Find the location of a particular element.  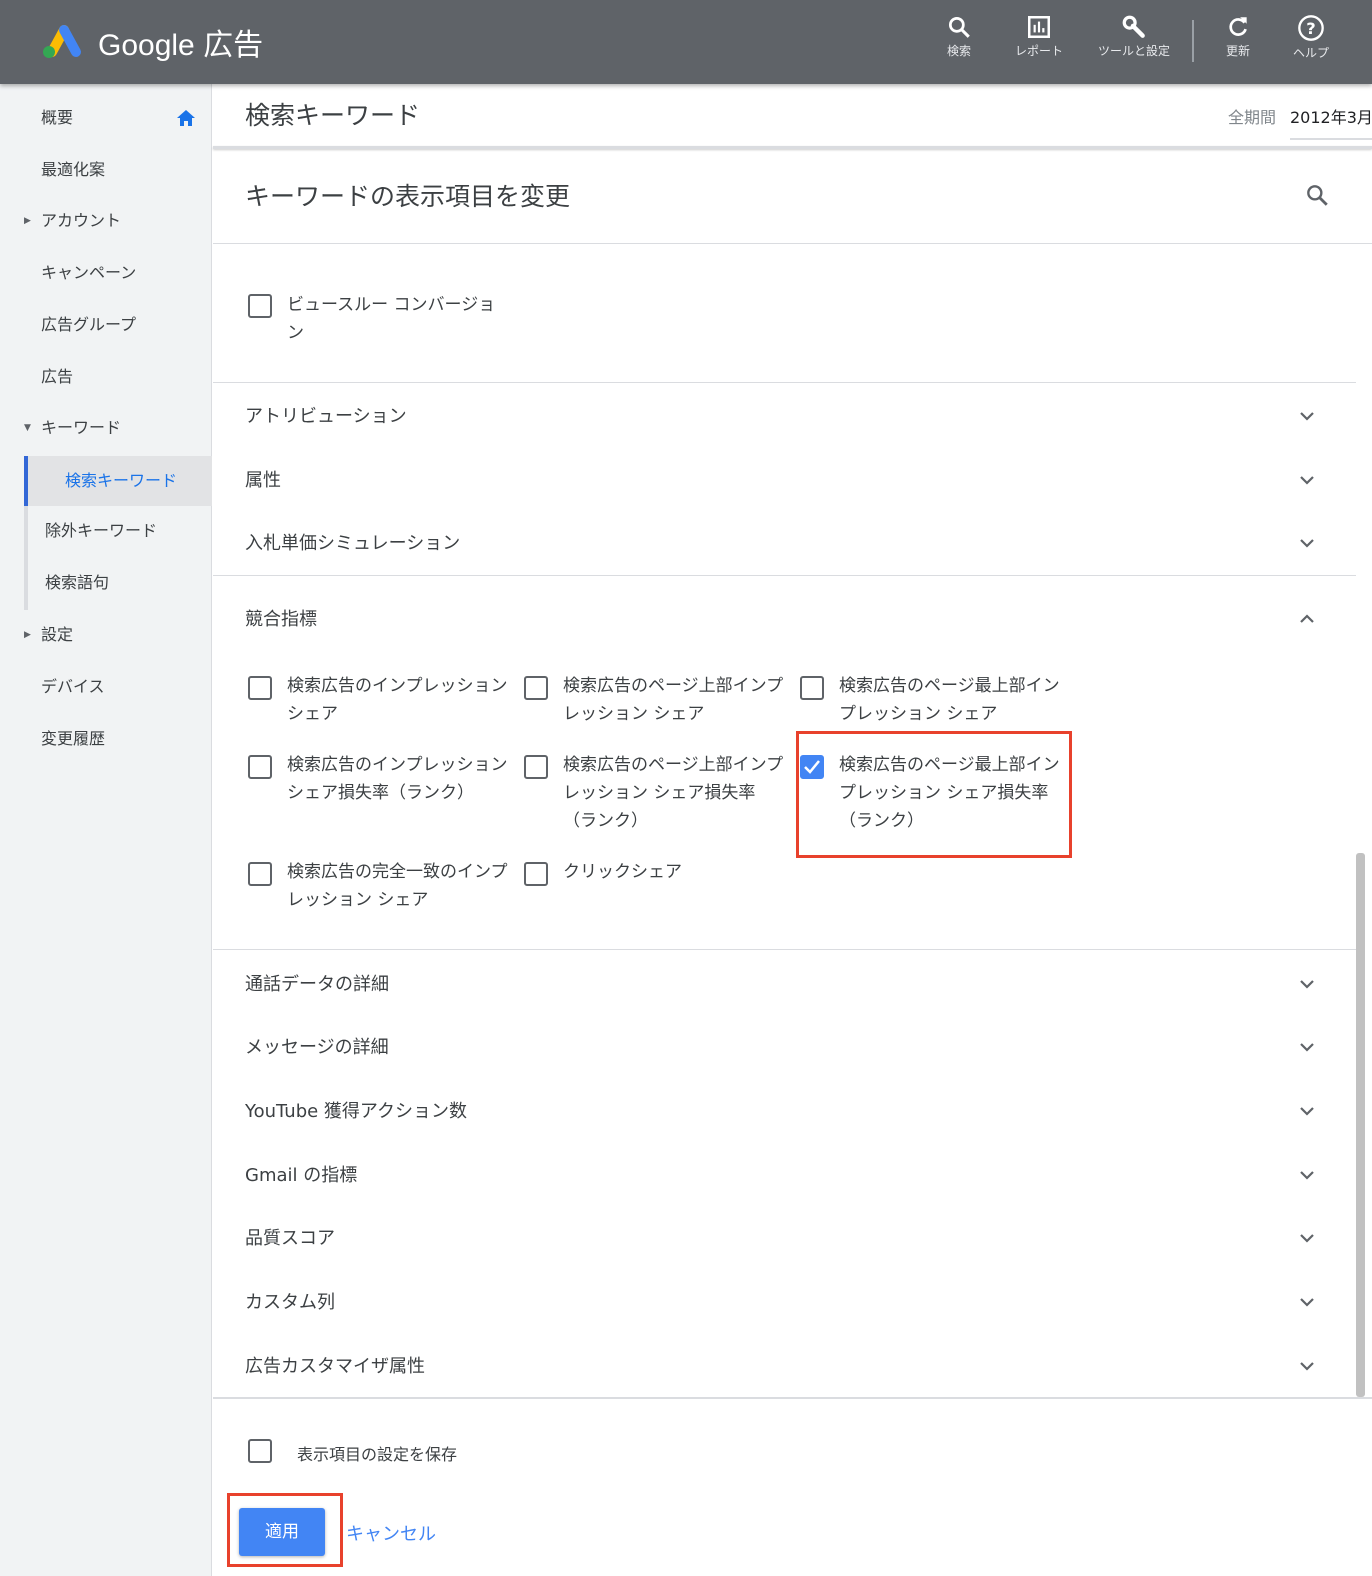

help-icon: ? is located at coordinates (1311, 28).